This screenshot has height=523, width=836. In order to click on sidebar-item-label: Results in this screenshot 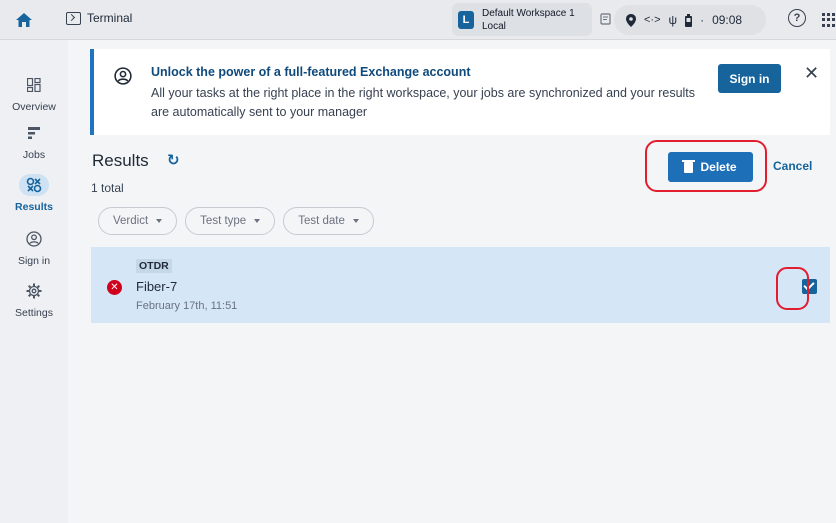, I will do `click(34, 207)`.